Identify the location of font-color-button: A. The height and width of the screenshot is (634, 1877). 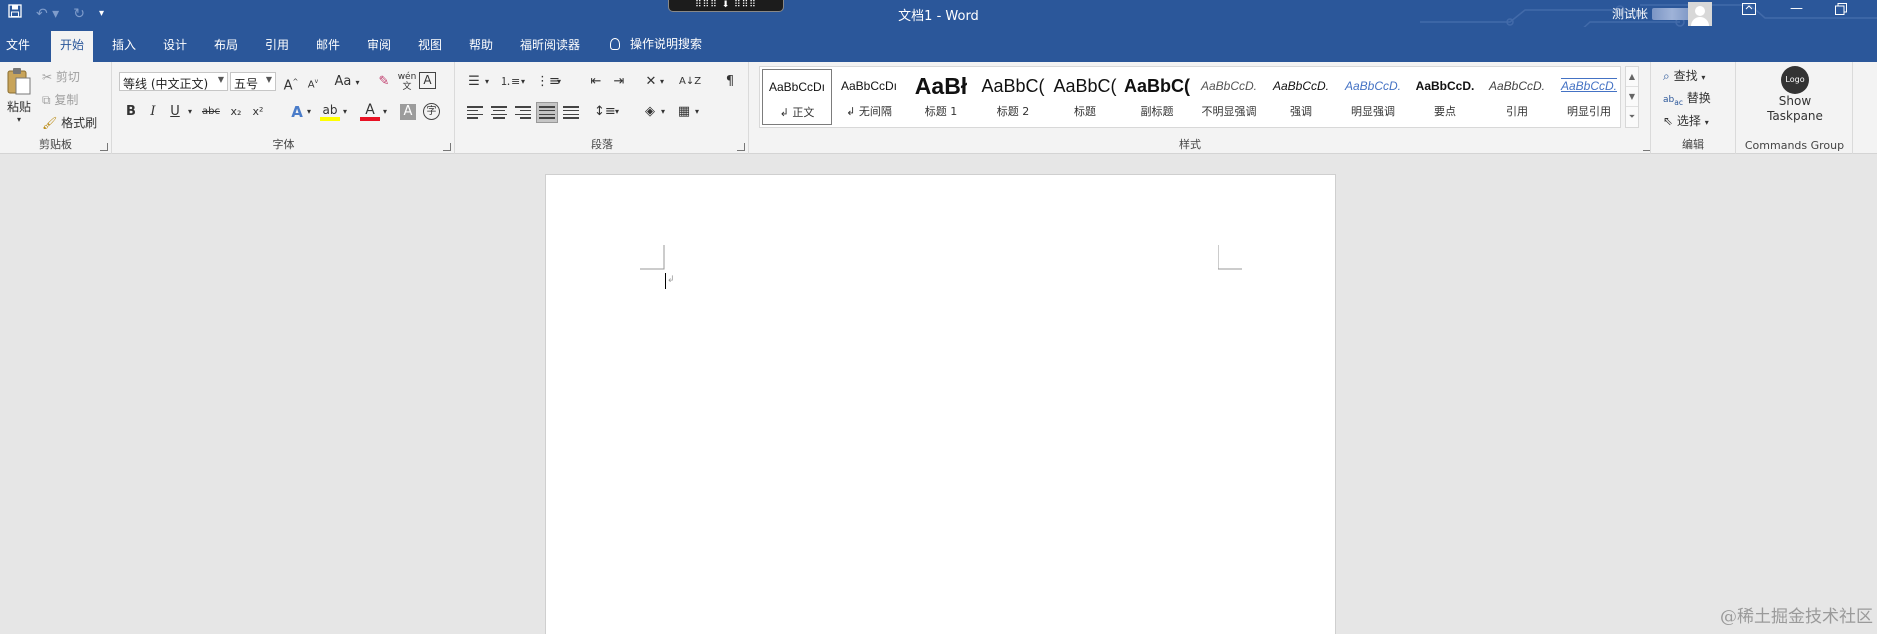
(370, 110).